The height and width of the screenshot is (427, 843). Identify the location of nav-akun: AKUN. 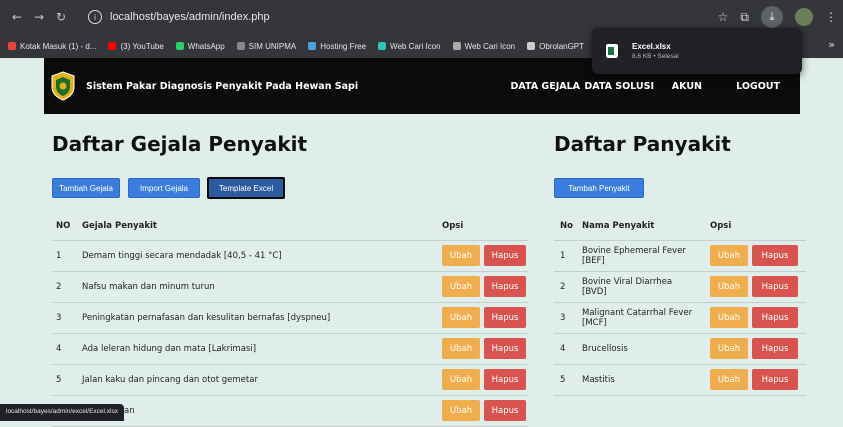
(687, 86).